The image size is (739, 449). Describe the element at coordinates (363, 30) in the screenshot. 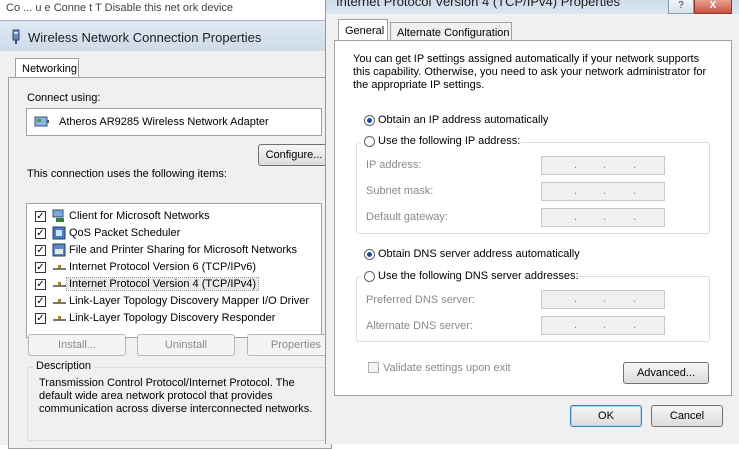

I see `tab-general: General` at that location.